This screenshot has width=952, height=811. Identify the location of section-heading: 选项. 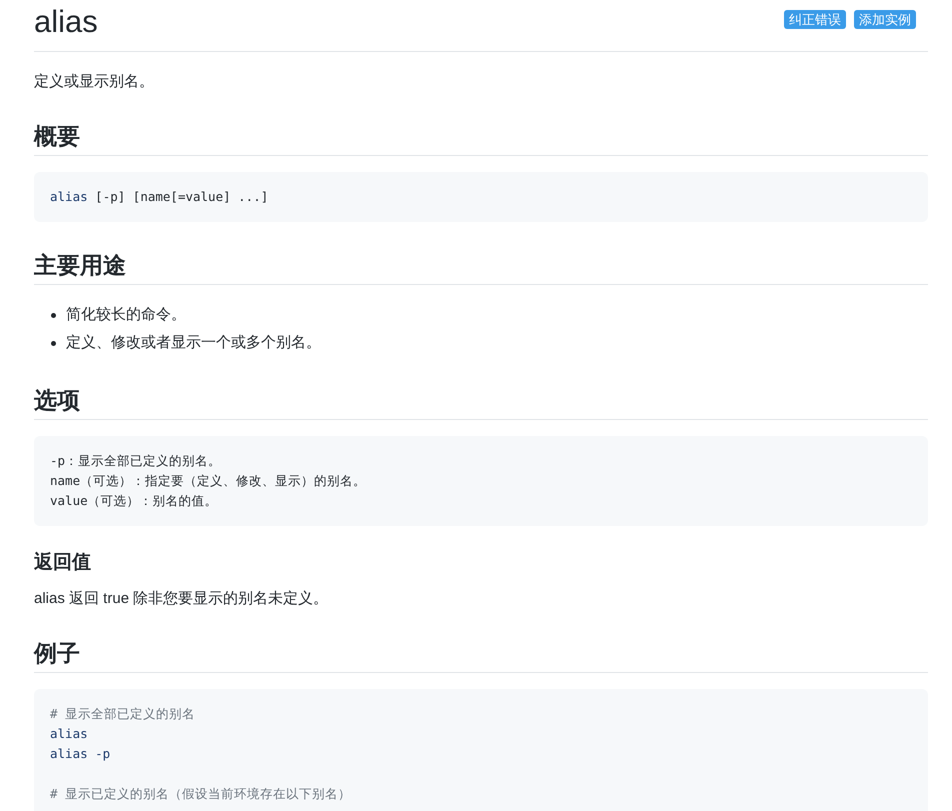
(481, 402).